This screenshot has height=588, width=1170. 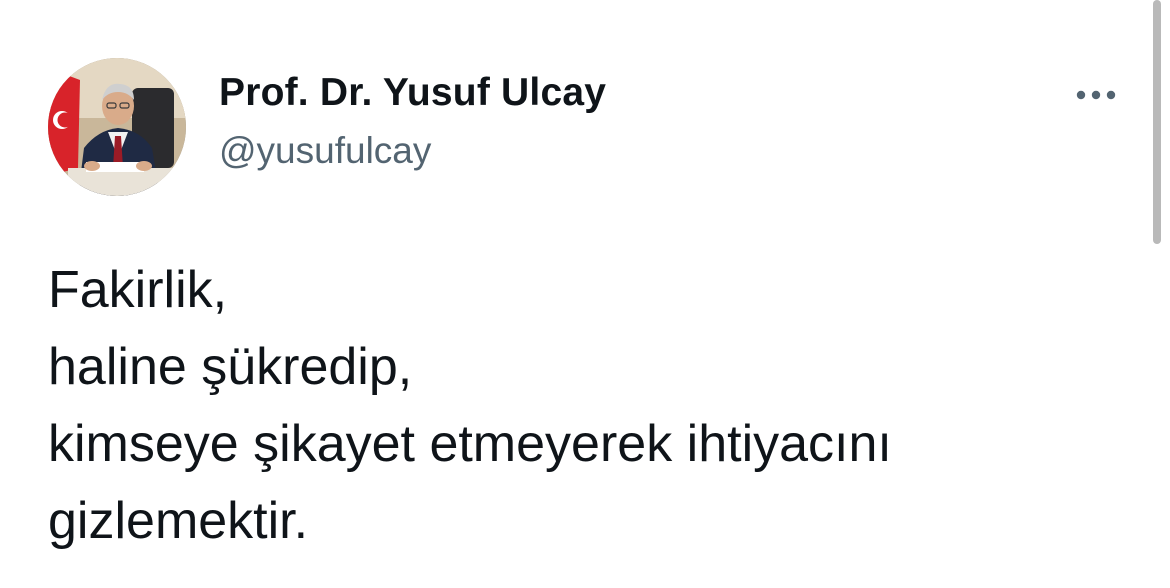 I want to click on avatar-photo, so click(x=117, y=127).